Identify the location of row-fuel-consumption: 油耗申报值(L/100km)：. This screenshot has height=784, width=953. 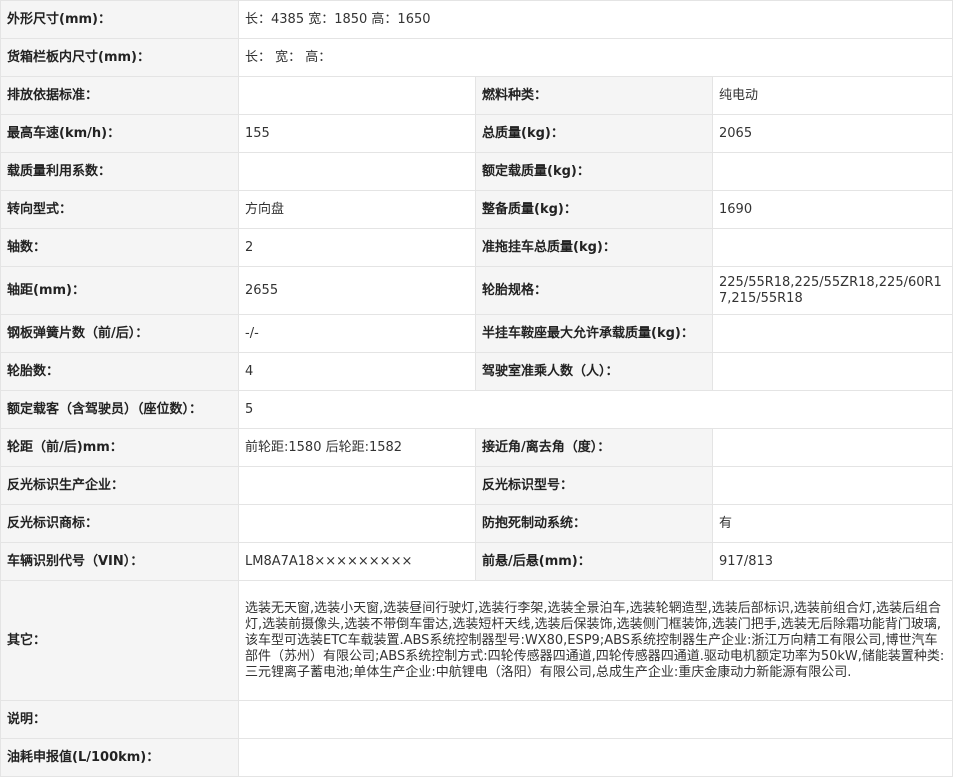
(476, 757).